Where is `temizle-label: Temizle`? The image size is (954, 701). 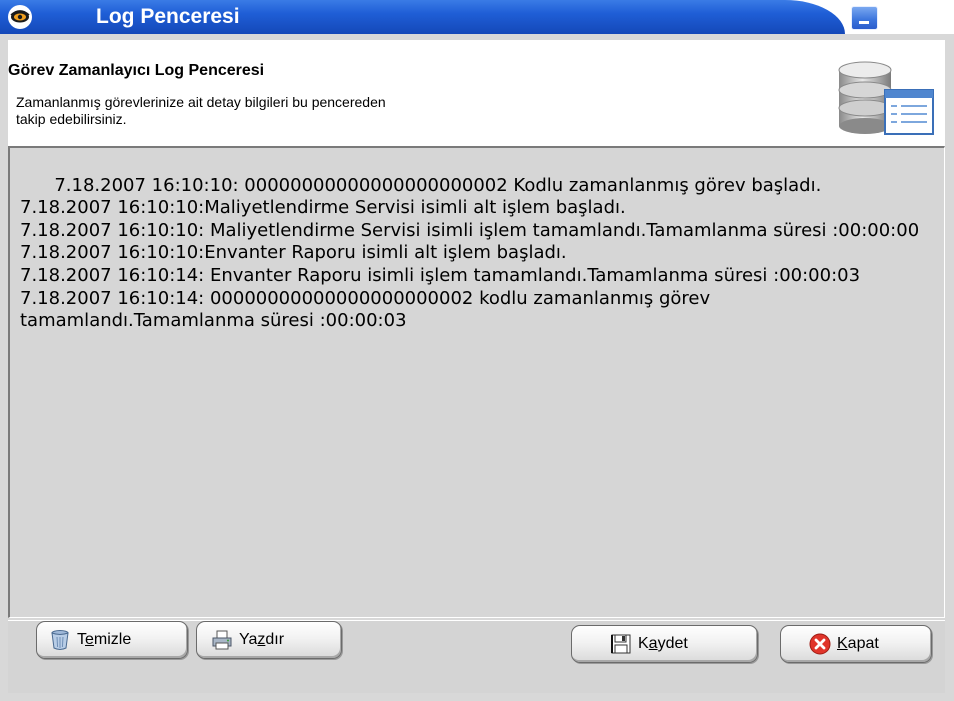
temizle-label: Temizle is located at coordinates (104, 639).